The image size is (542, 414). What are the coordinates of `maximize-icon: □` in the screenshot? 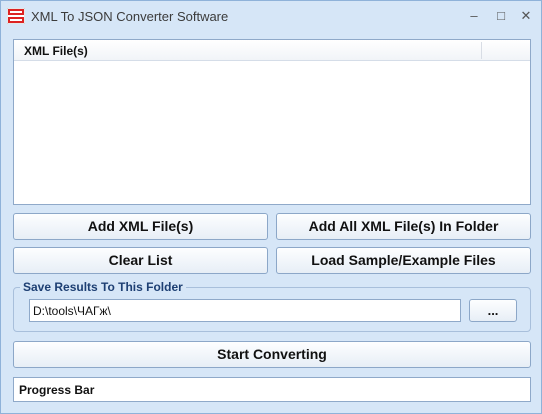 It's located at (501, 16).